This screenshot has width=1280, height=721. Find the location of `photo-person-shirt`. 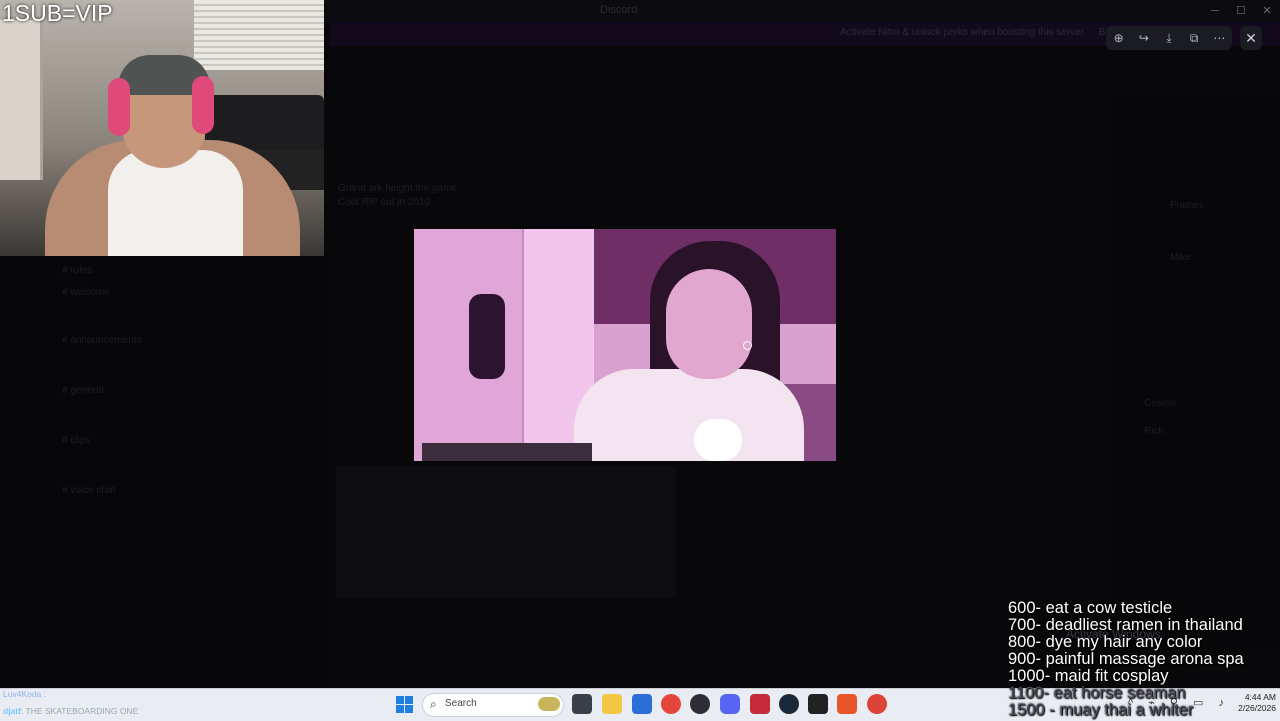

photo-person-shirt is located at coordinates (689, 415).